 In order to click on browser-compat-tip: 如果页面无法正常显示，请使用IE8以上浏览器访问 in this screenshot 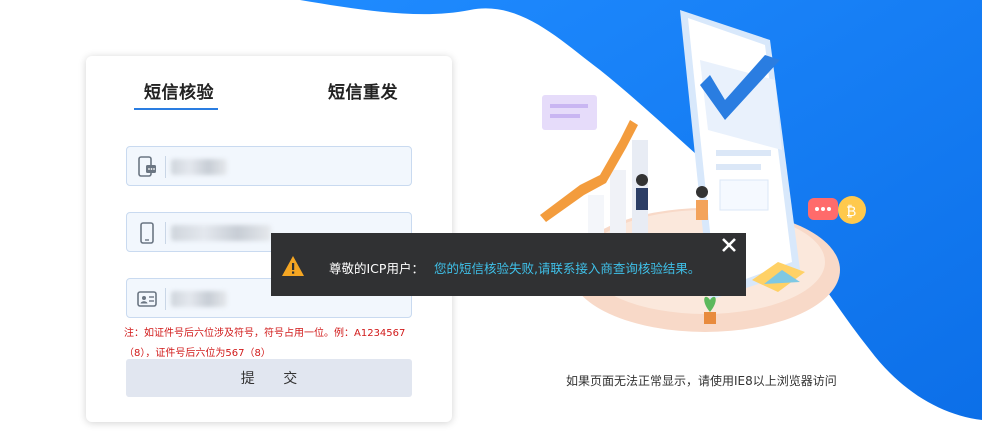, I will do `click(701, 381)`.